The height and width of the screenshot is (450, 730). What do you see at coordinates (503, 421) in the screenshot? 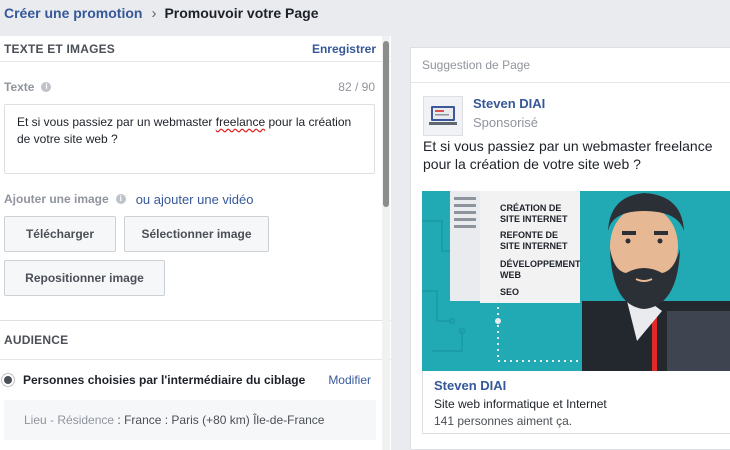
I see `footer-likes: 141 personnes aiment ça.` at bounding box center [503, 421].